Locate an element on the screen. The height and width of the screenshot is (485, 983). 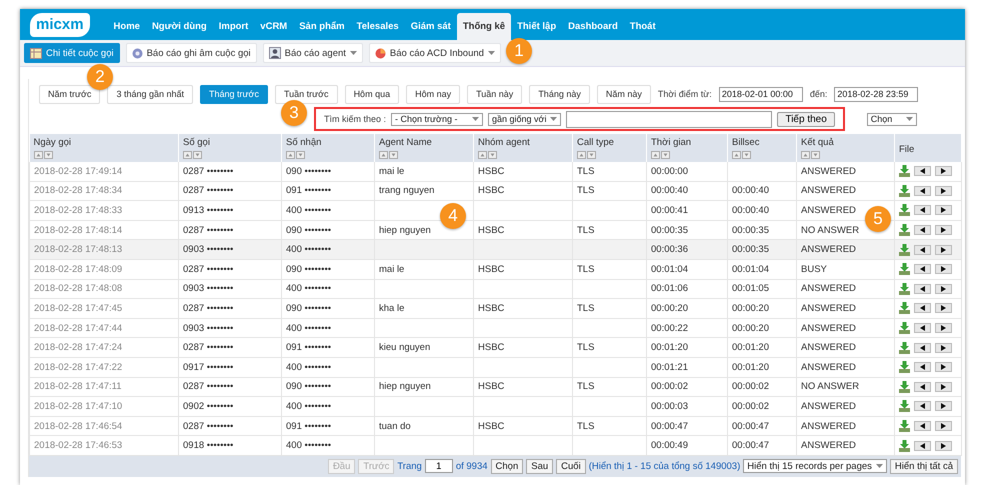
period-button: Hôm qua is located at coordinates (372, 94).